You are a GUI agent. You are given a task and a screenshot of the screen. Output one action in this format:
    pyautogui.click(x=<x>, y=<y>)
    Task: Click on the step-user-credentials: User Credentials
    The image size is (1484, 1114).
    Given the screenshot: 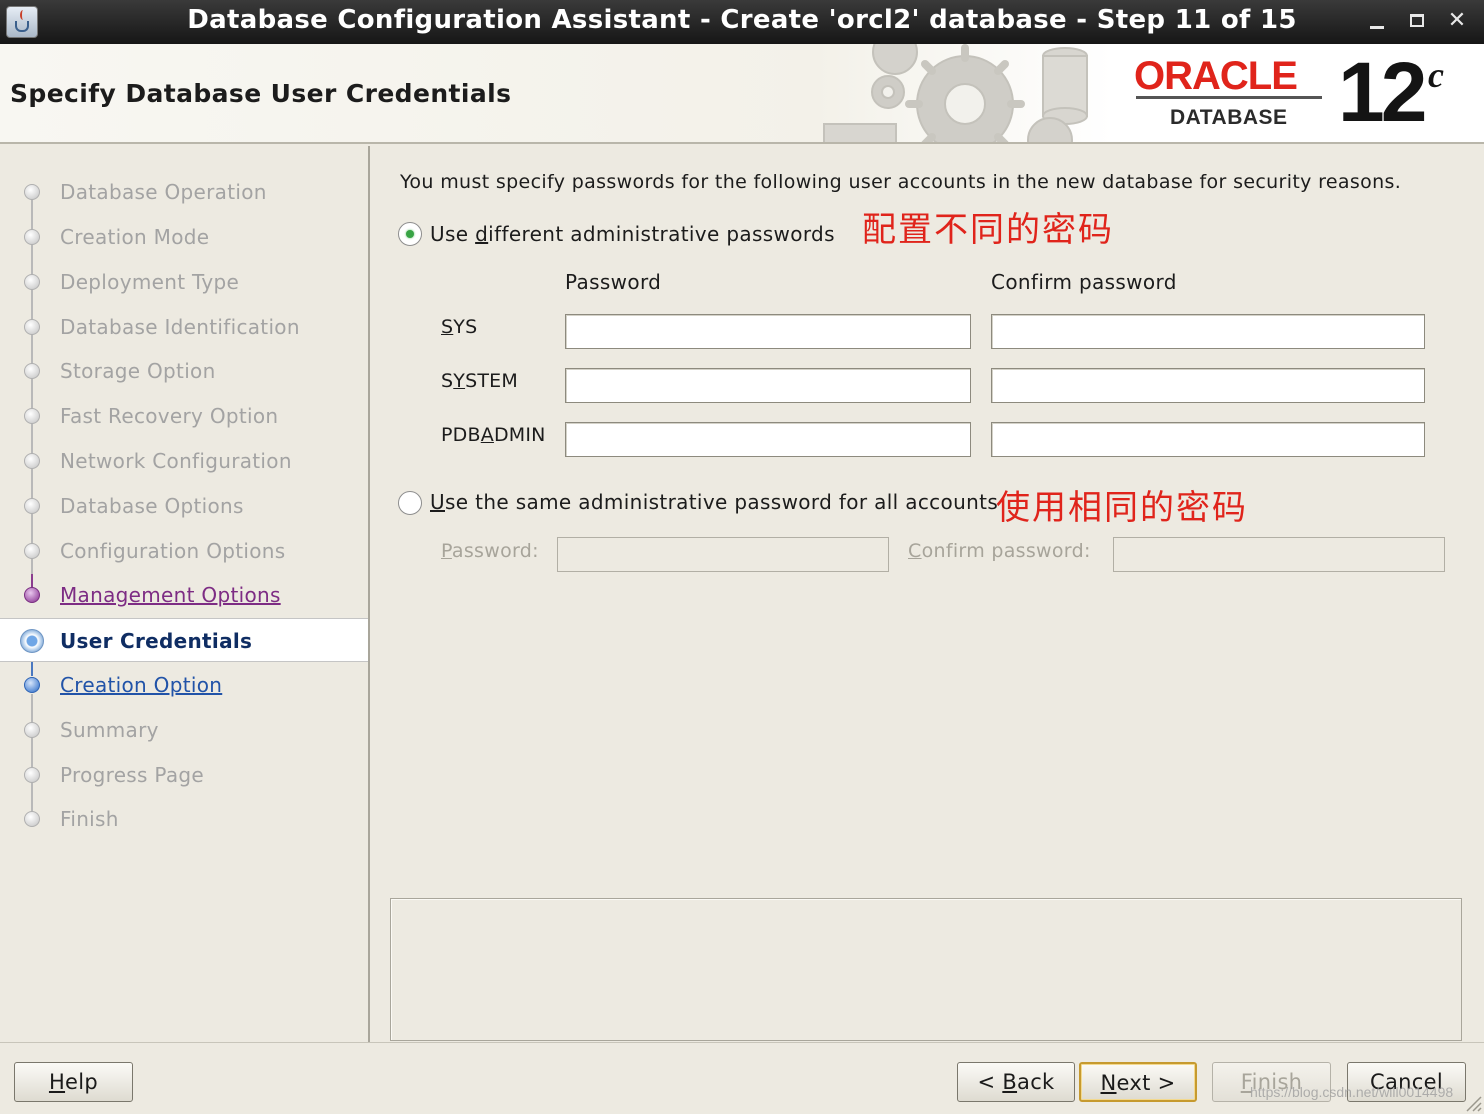 What is the action you would take?
    pyautogui.click(x=184, y=640)
    